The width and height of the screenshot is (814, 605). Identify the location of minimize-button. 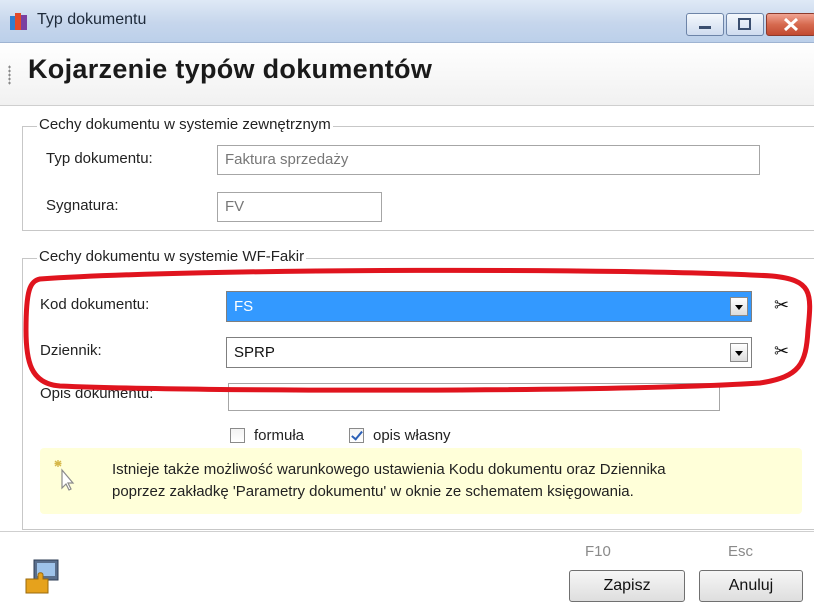
(705, 24).